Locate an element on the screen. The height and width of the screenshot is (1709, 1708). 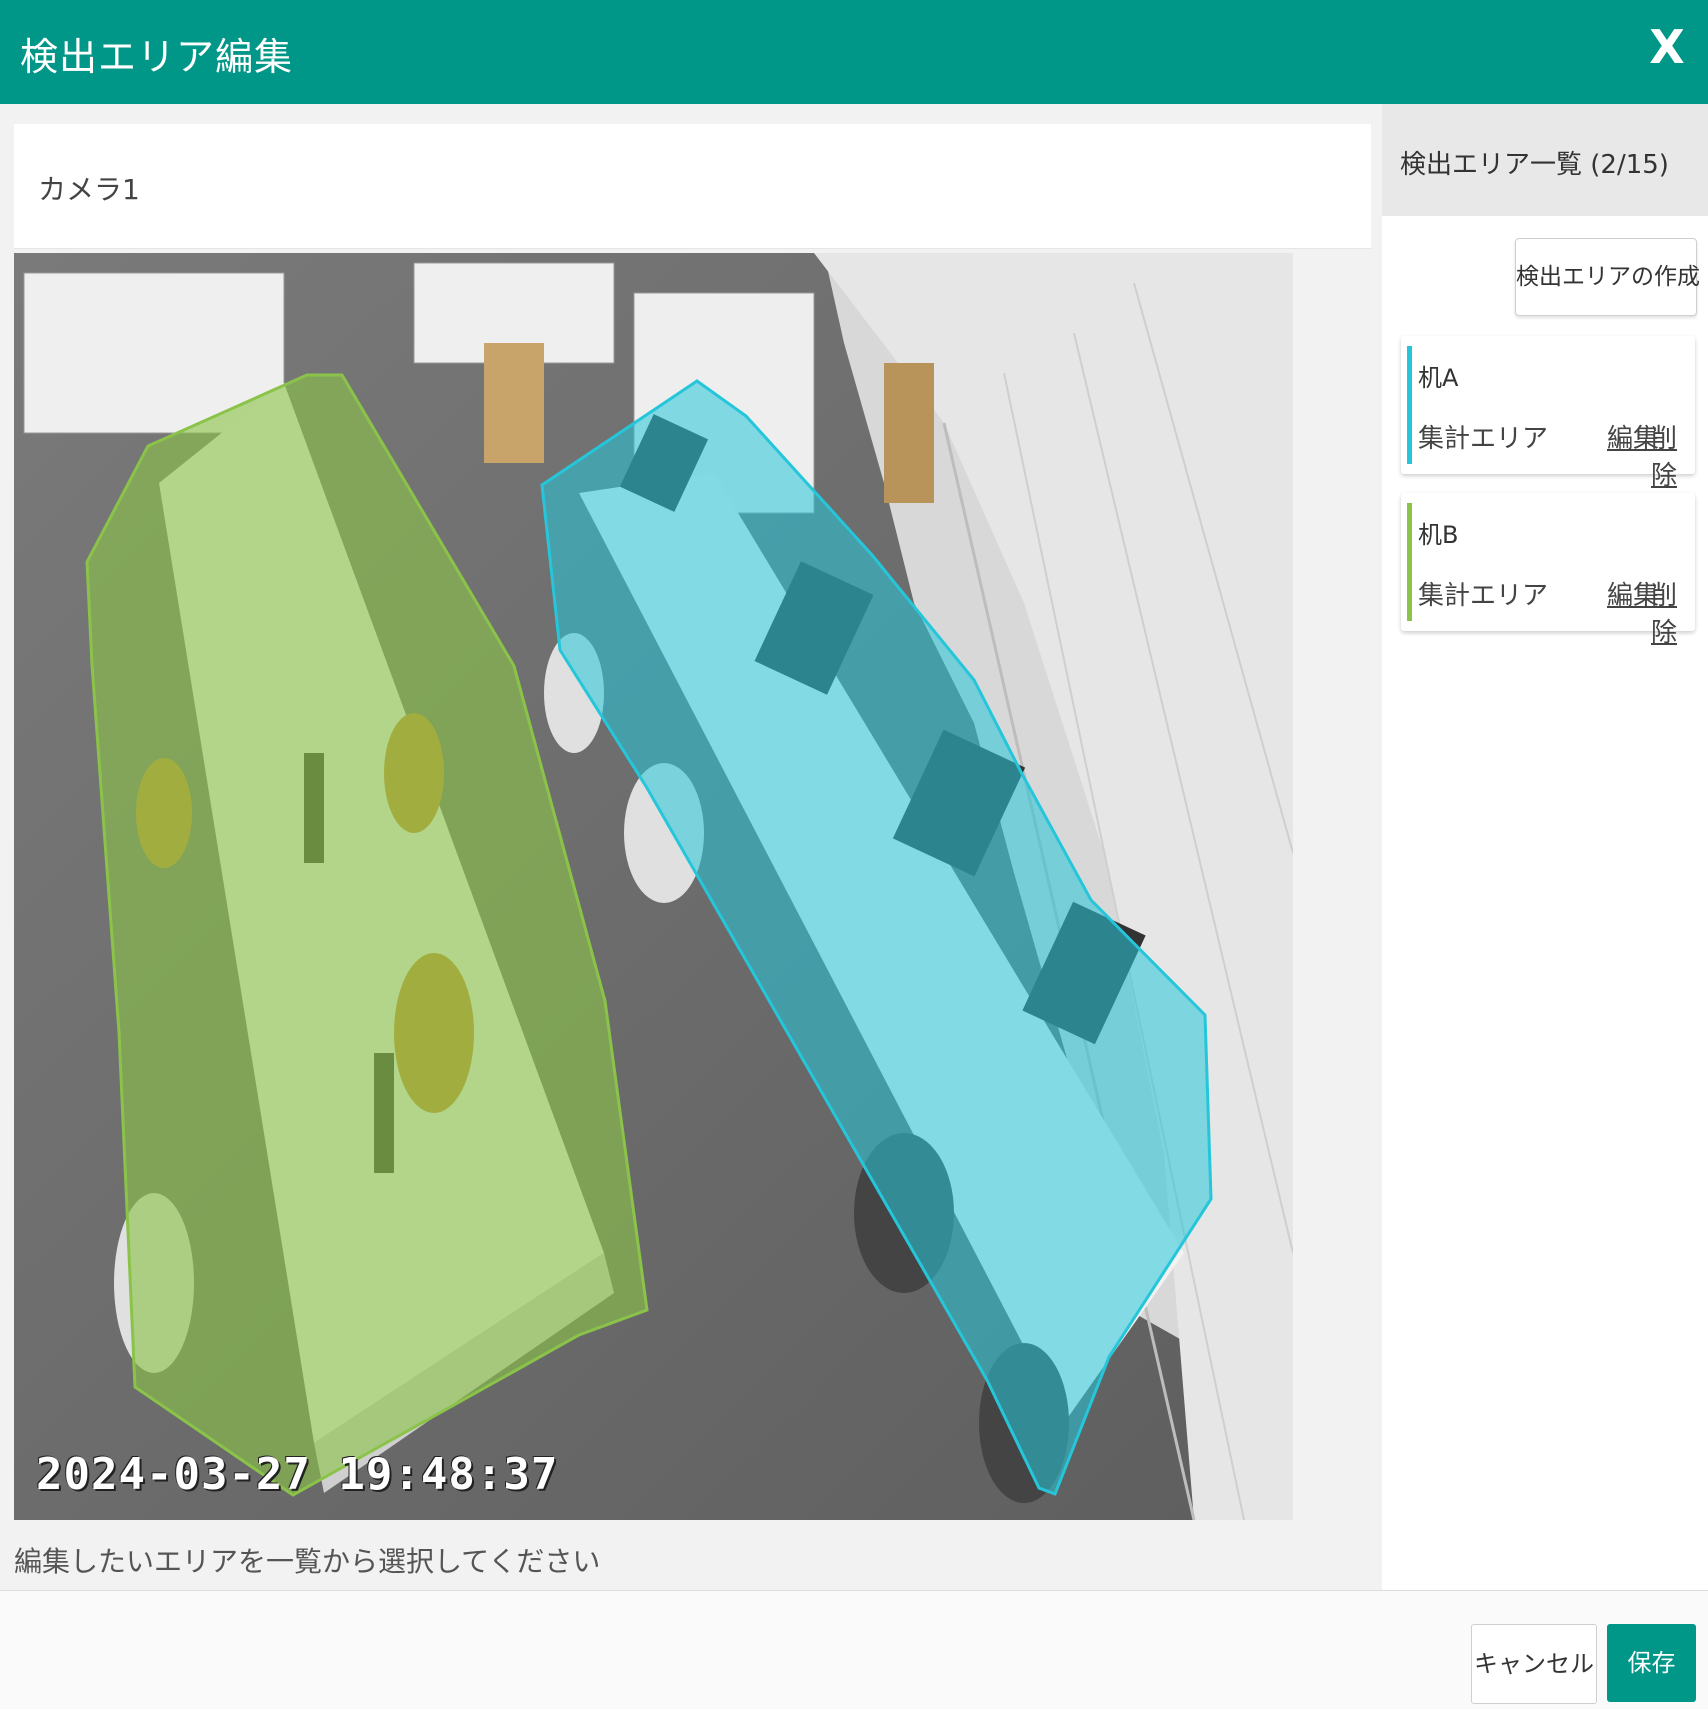
close-icon: X is located at coordinates (1667, 47).